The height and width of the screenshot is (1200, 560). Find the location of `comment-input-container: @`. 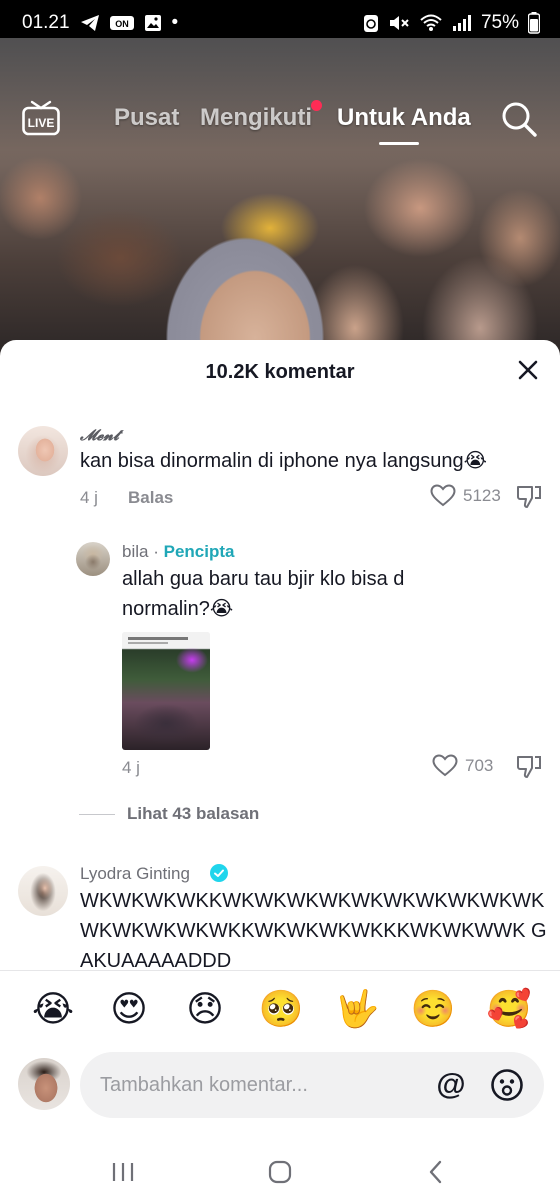

comment-input-container: @ is located at coordinates (312, 1085).